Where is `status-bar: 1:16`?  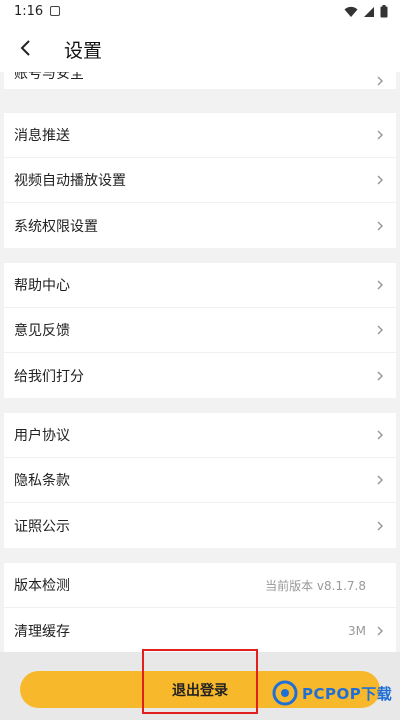 status-bar: 1:16 is located at coordinates (200, 12).